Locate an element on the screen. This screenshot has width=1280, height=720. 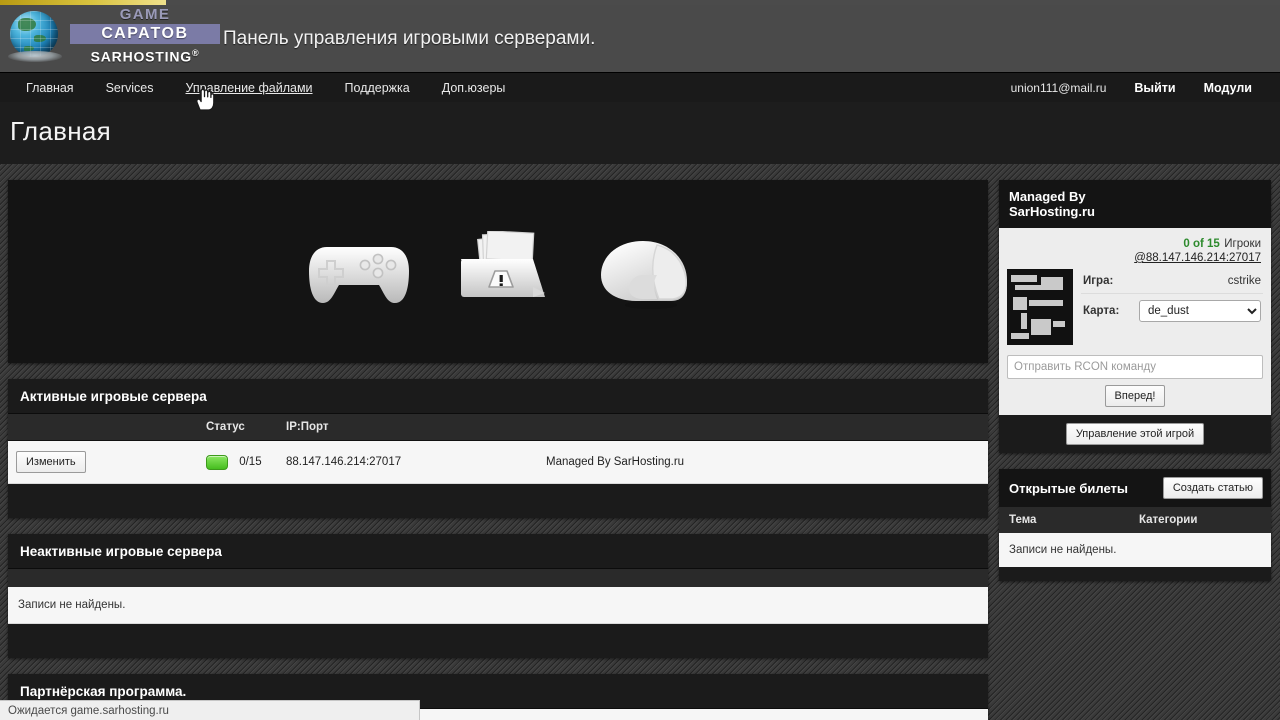
col-ip-port: IP:Порт is located at coordinates (408, 427).